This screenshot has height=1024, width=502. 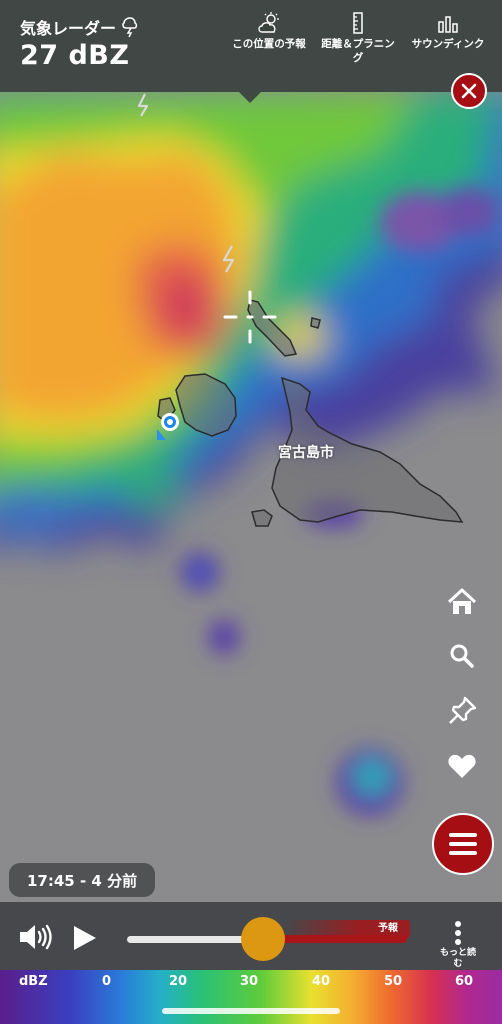 I want to click on home-button, so click(x=462, y=602).